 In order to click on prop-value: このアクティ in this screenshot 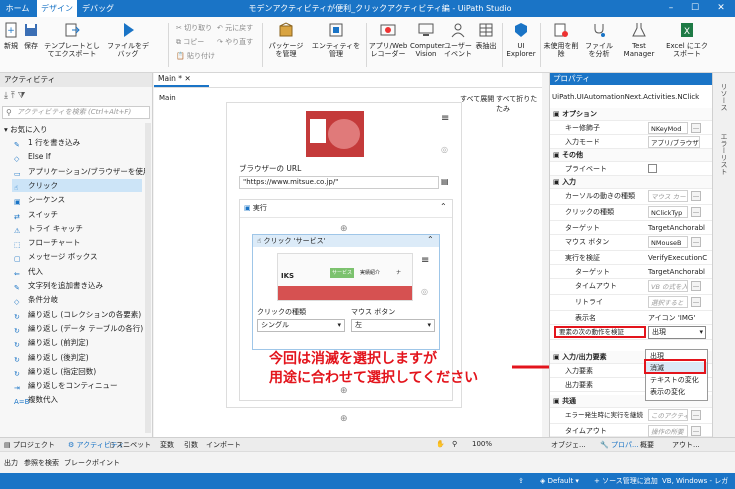, I will do `click(668, 415)`.